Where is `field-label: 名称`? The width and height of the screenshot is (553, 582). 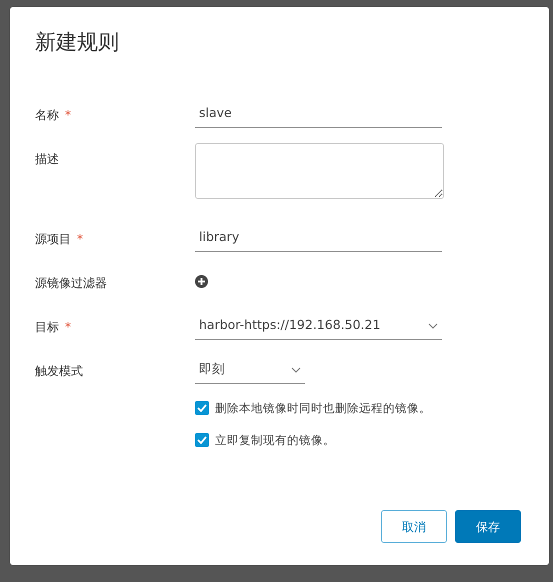 field-label: 名称 is located at coordinates (47, 115).